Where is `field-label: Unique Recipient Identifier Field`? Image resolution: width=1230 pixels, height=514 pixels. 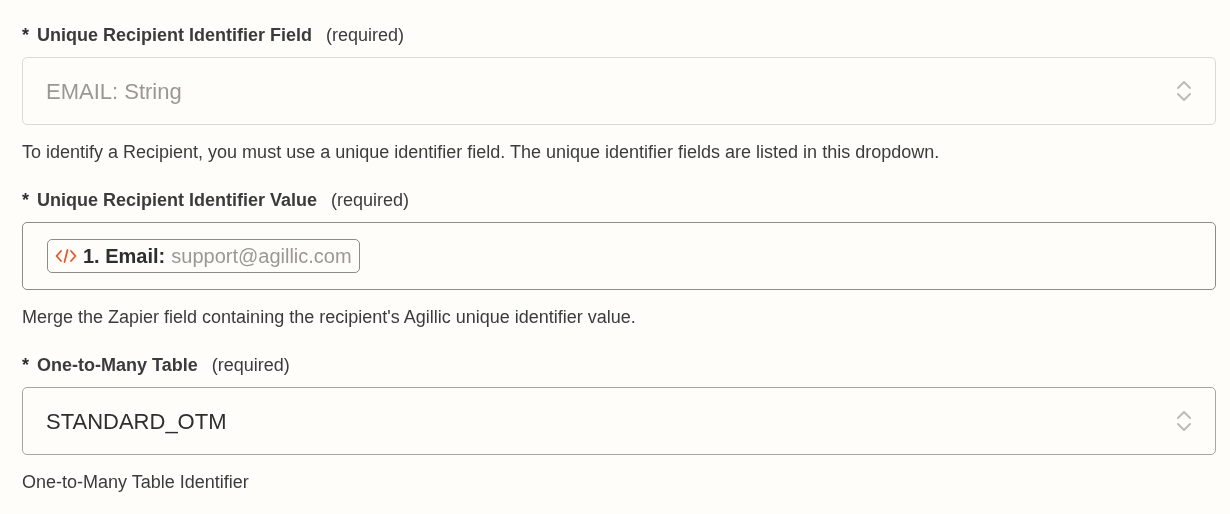 field-label: Unique Recipient Identifier Field is located at coordinates (175, 35).